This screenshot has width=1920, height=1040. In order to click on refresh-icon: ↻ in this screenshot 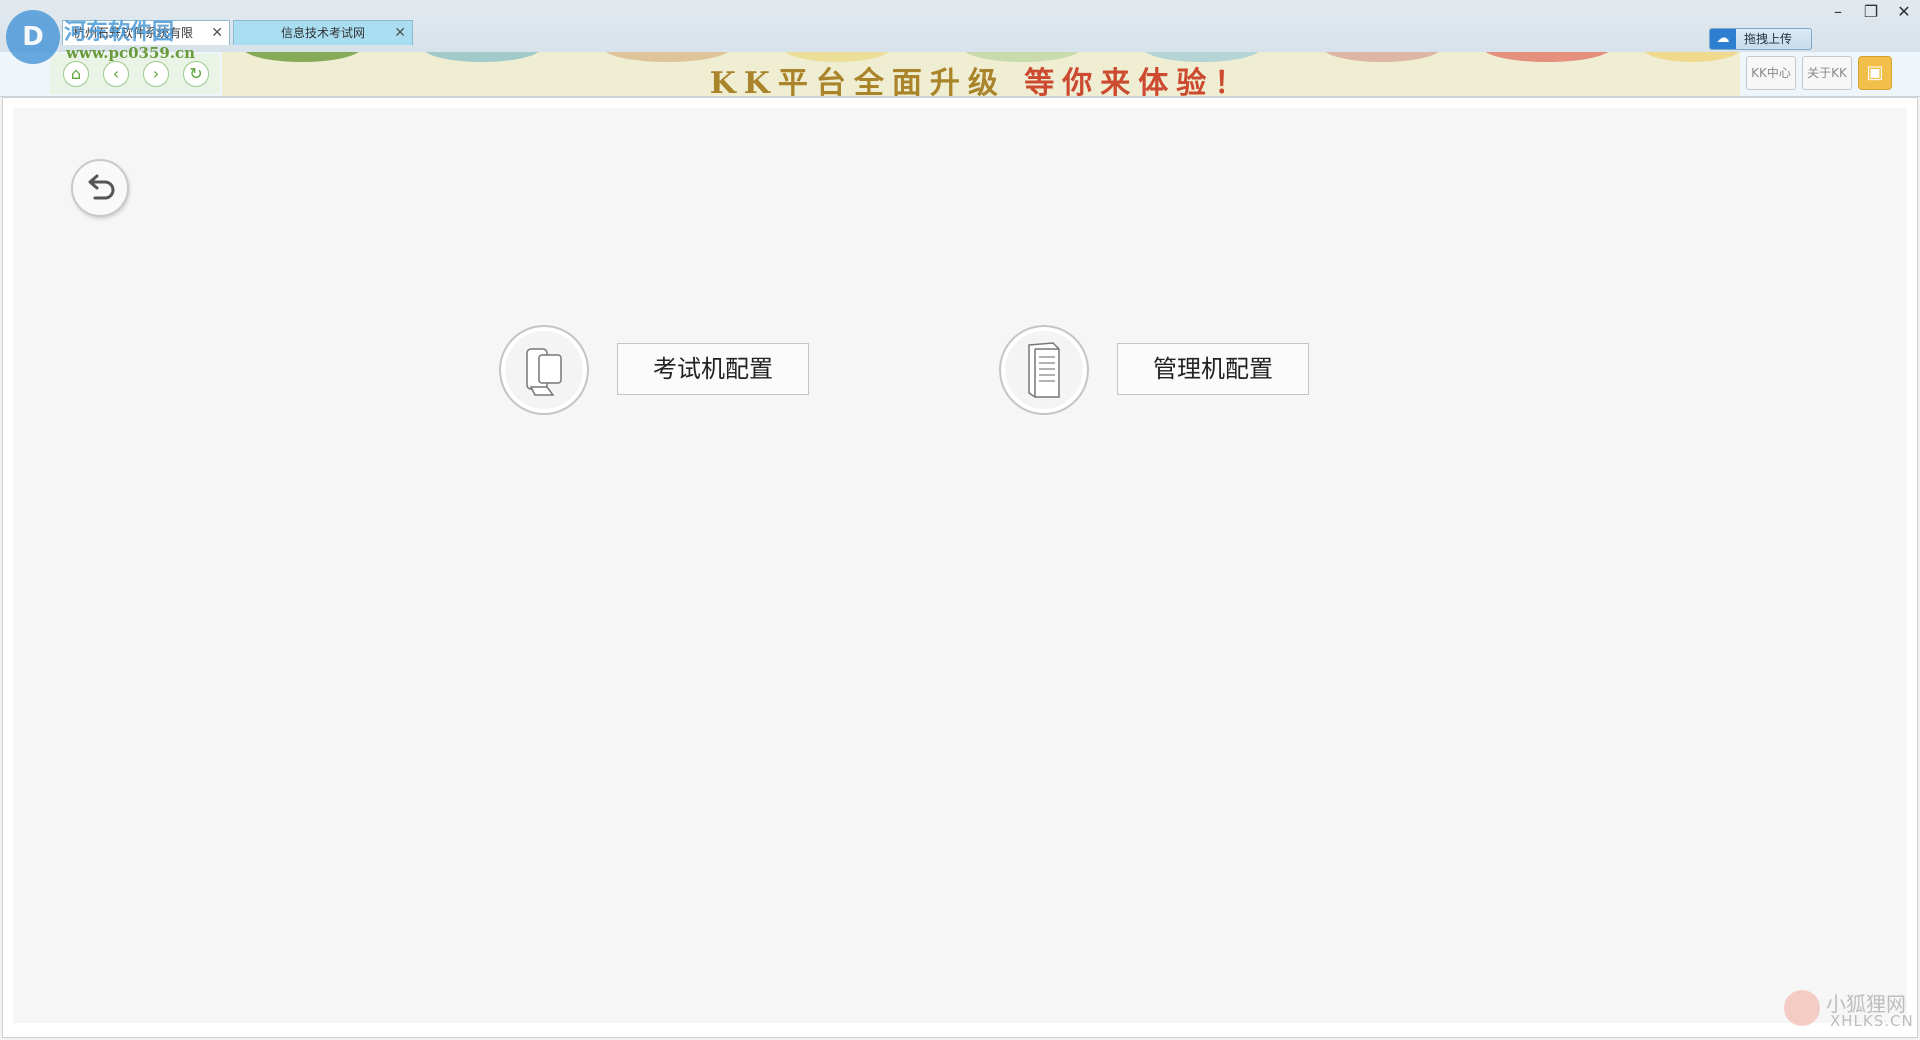, I will do `click(196, 73)`.